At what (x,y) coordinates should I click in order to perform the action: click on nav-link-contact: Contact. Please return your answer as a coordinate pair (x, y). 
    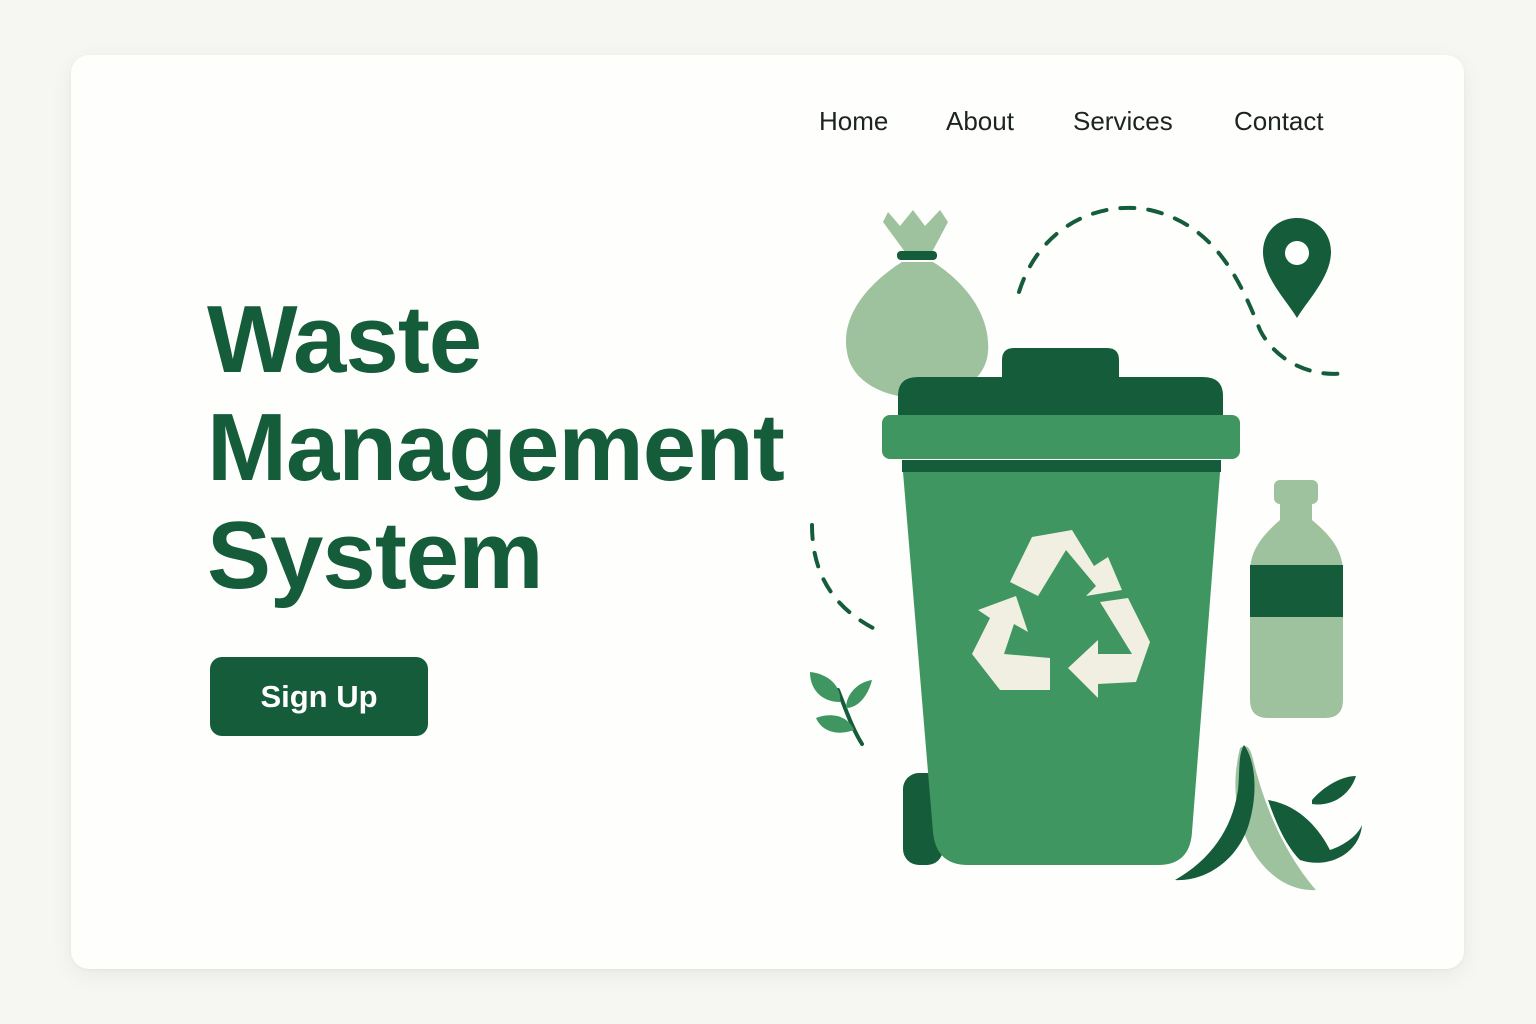
    Looking at the image, I should click on (1279, 121).